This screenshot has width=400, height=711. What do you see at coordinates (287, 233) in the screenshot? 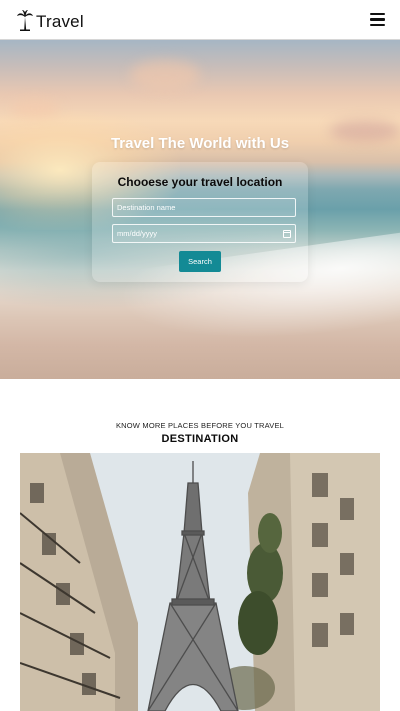
I see `calendar-icon` at bounding box center [287, 233].